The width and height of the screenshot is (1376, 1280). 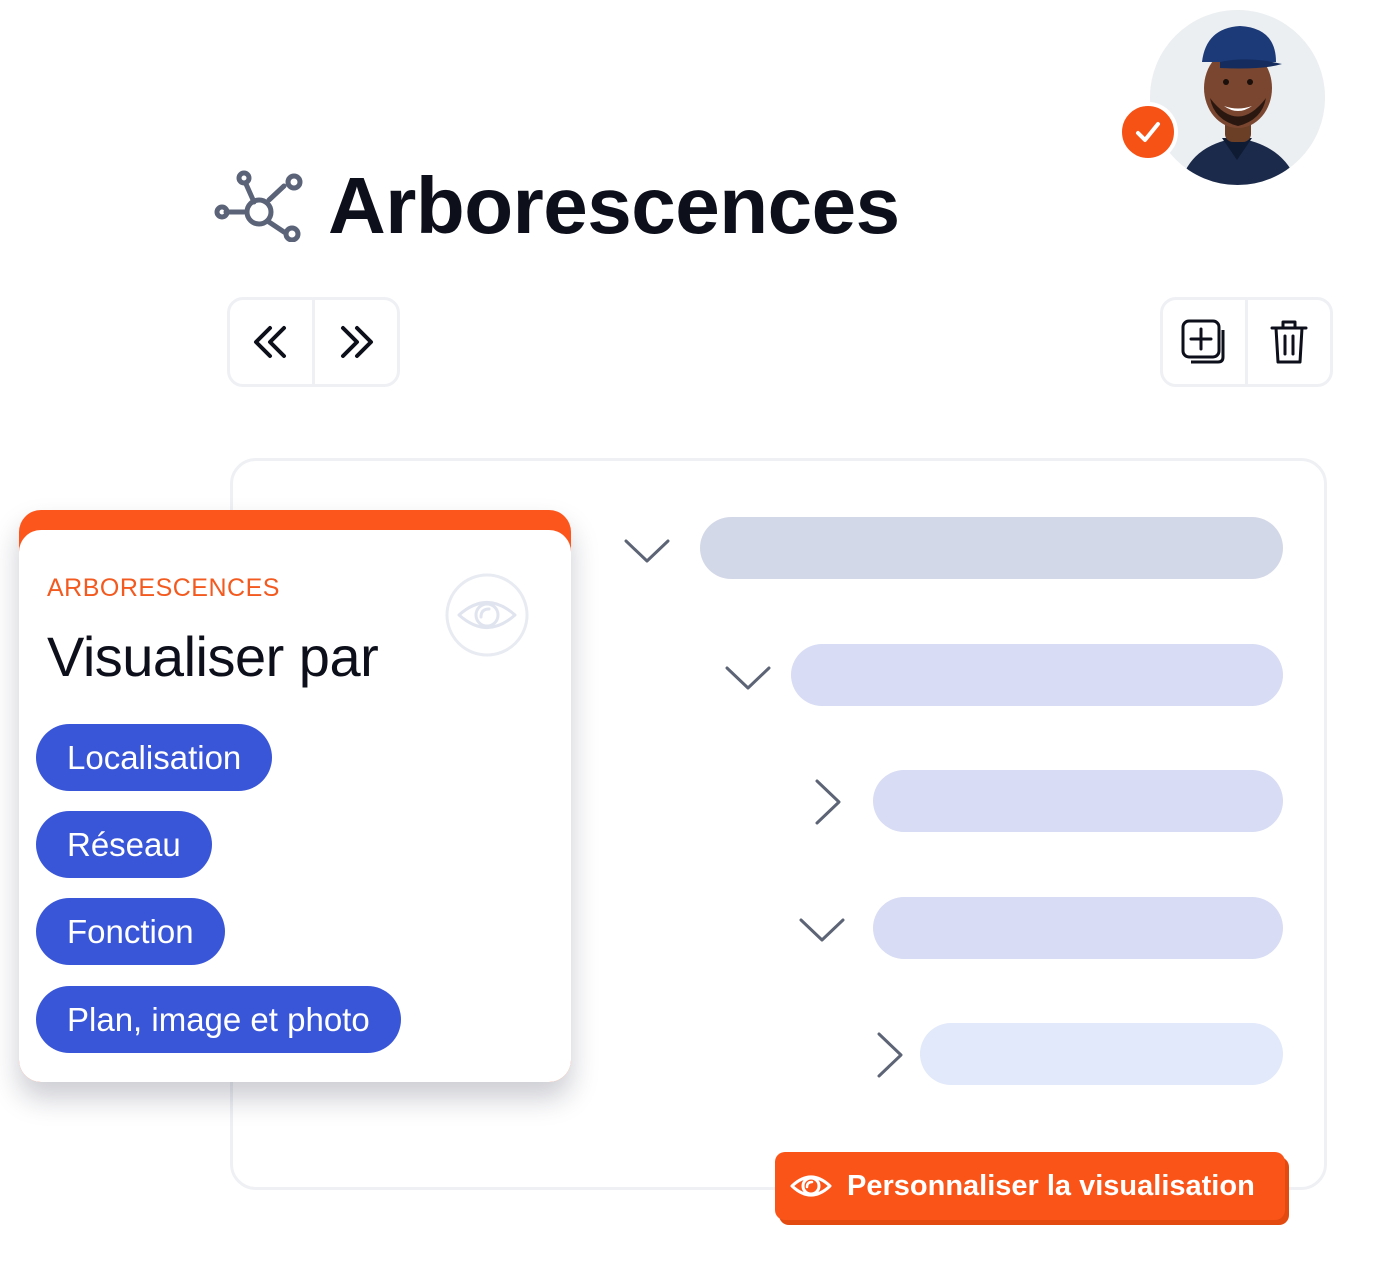 What do you see at coordinates (614, 205) in the screenshot?
I see `page-title: Arborescences` at bounding box center [614, 205].